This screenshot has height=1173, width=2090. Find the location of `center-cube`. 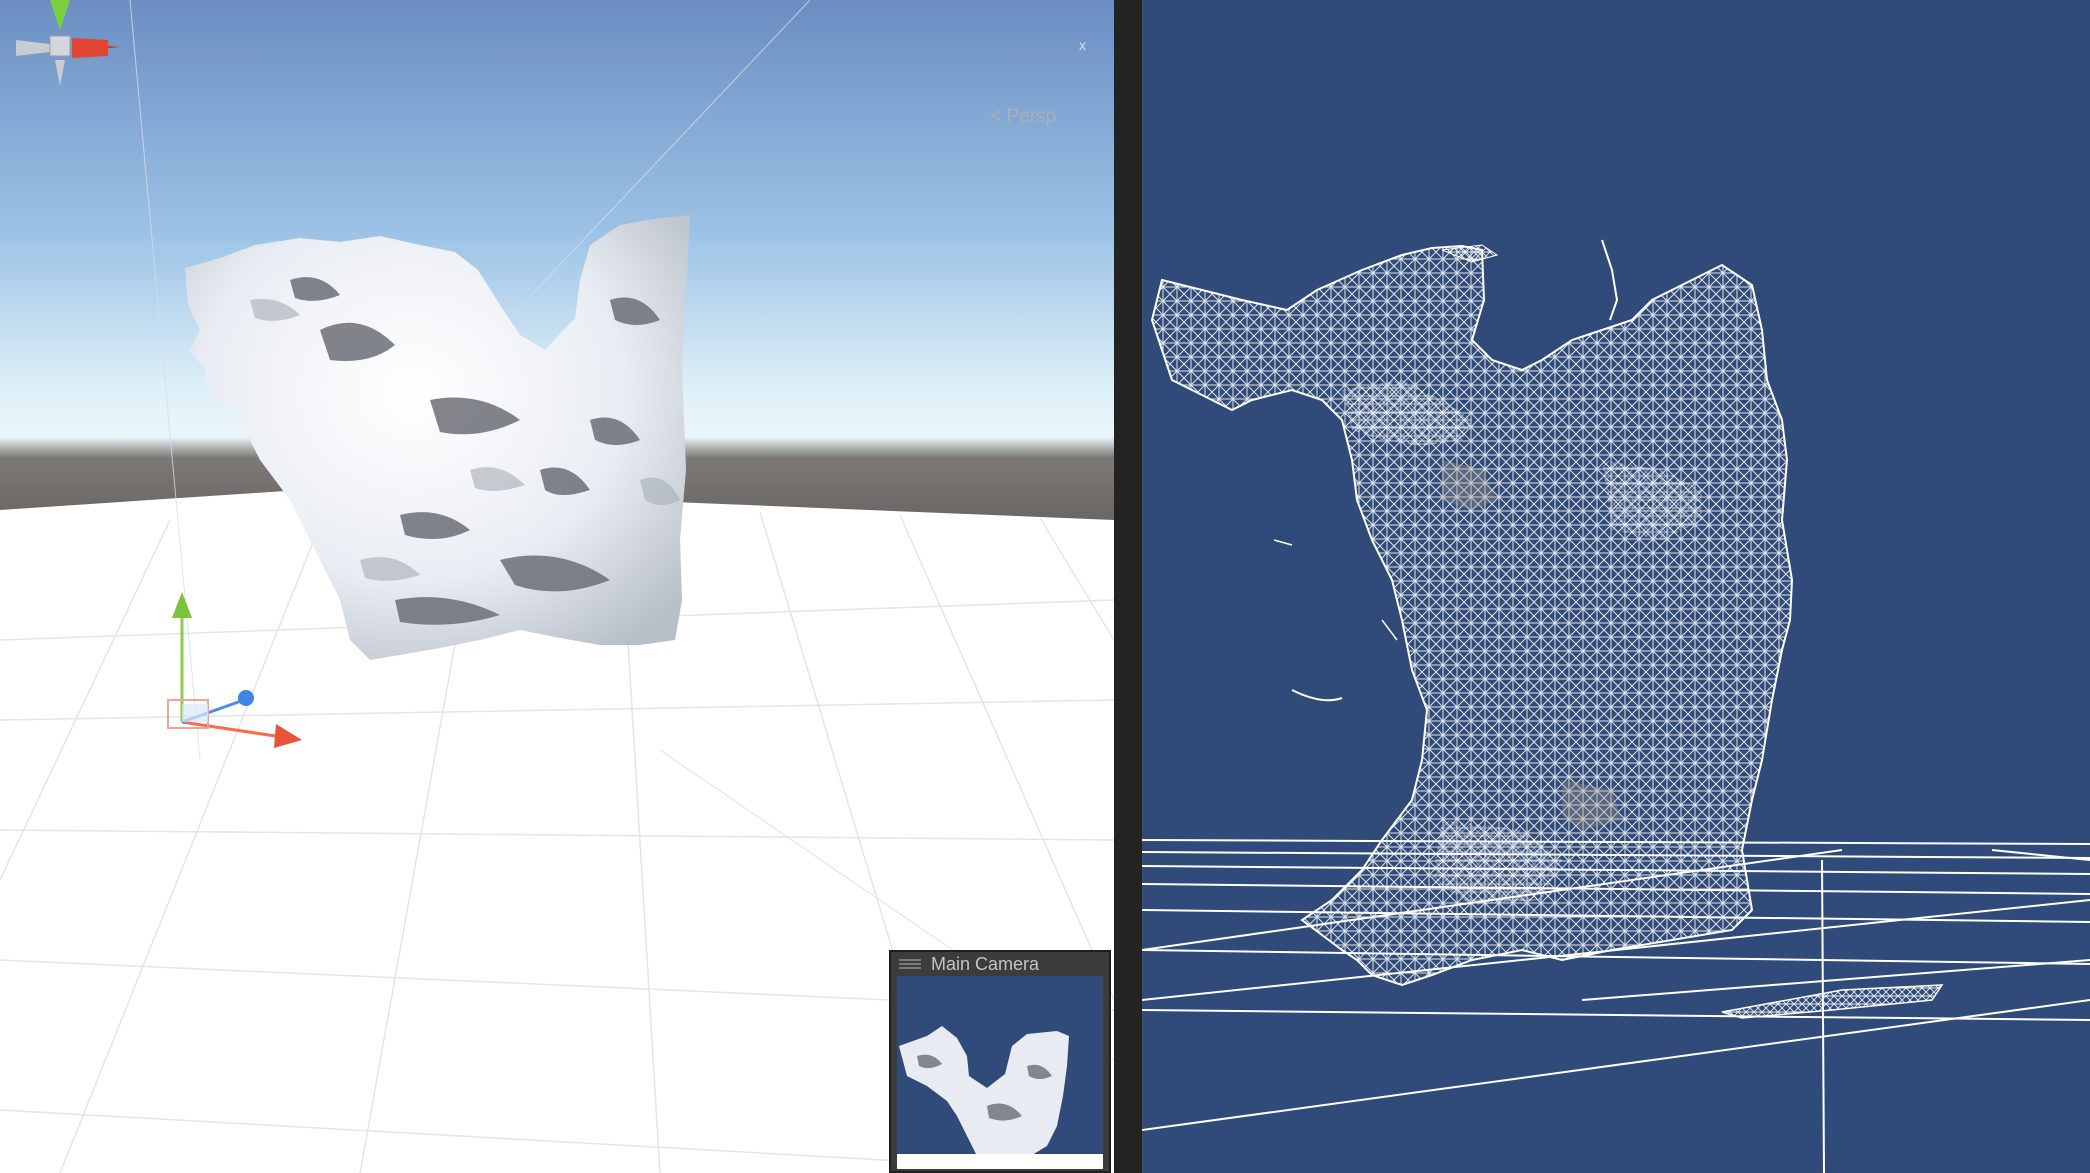

center-cube is located at coordinates (60, 46).